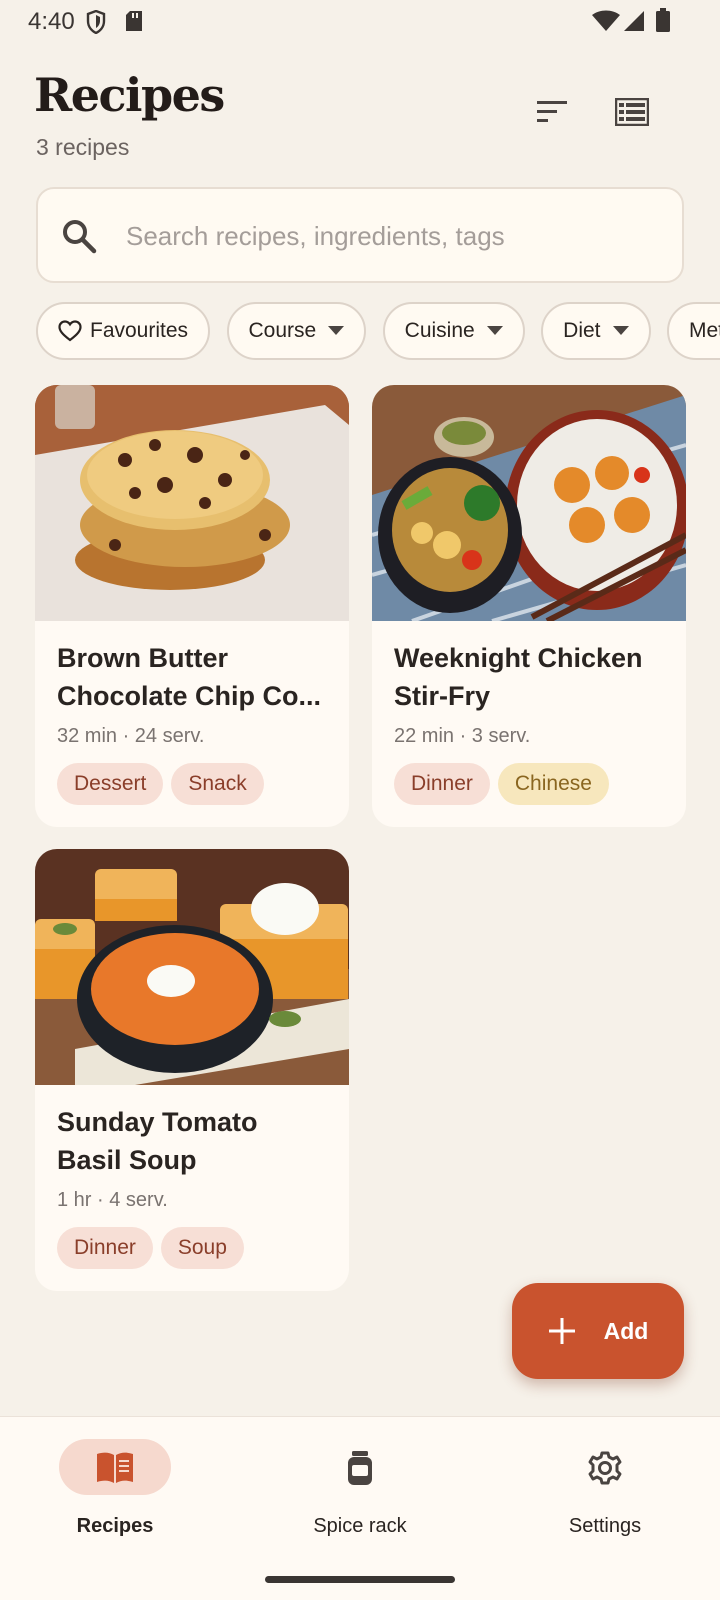 This screenshot has width=720, height=1600. I want to click on recipe-count: 3 recipes, so click(83, 147).